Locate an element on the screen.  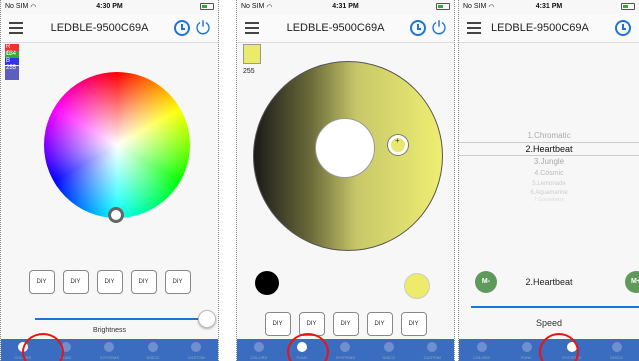
diy-button-2: DIY is located at coordinates (75, 282).